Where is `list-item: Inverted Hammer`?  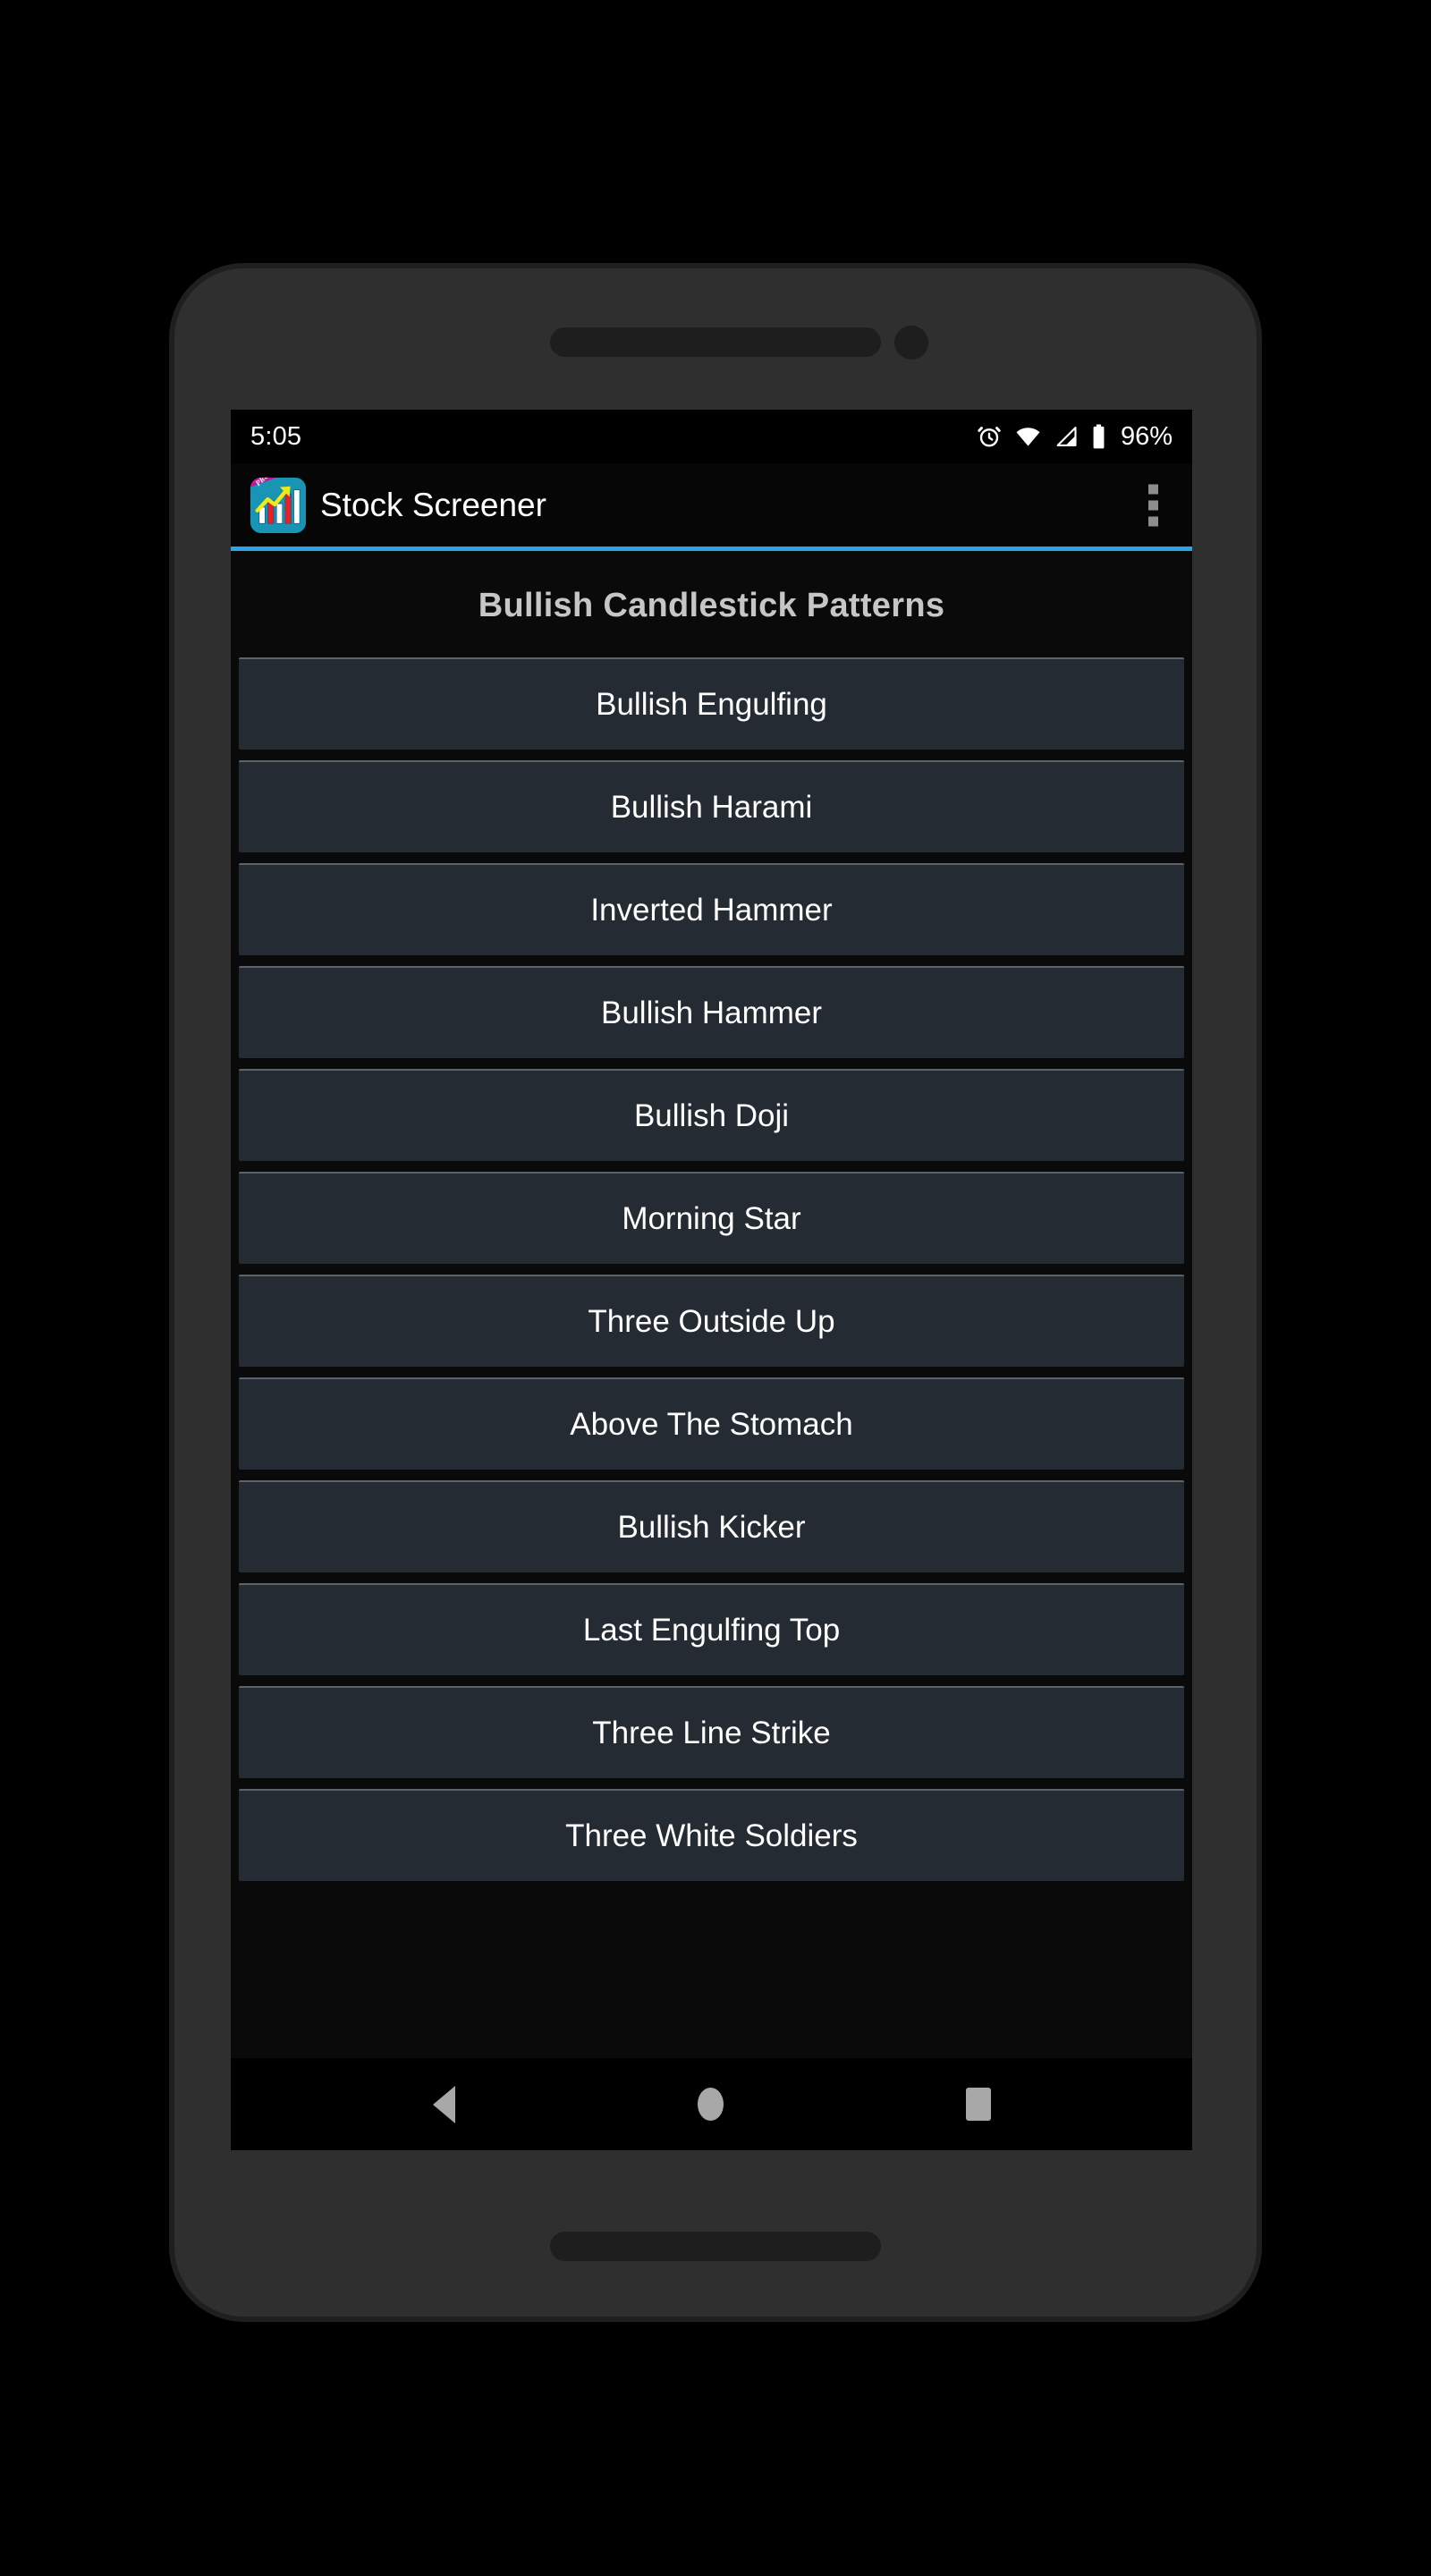
list-item: Inverted Hammer is located at coordinates (712, 909).